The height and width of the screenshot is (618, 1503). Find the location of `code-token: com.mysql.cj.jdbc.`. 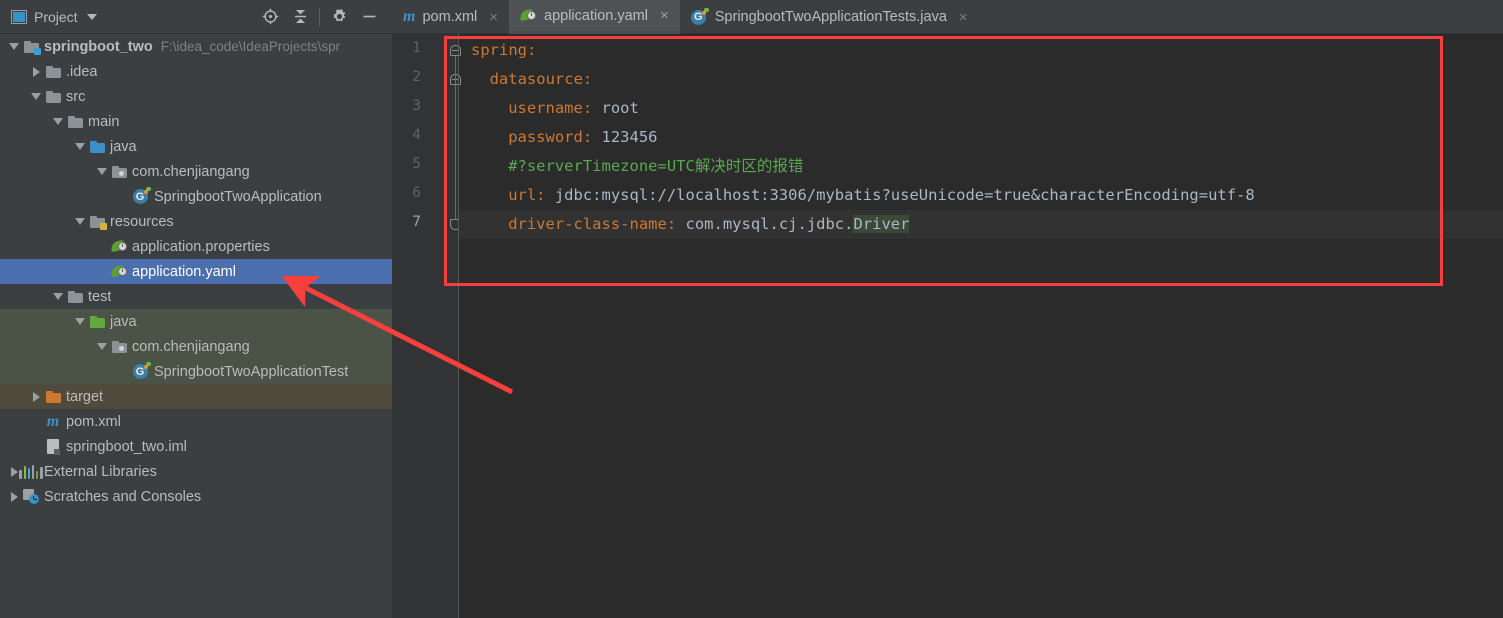

code-token: com.mysql.cj.jdbc. is located at coordinates (765, 224).